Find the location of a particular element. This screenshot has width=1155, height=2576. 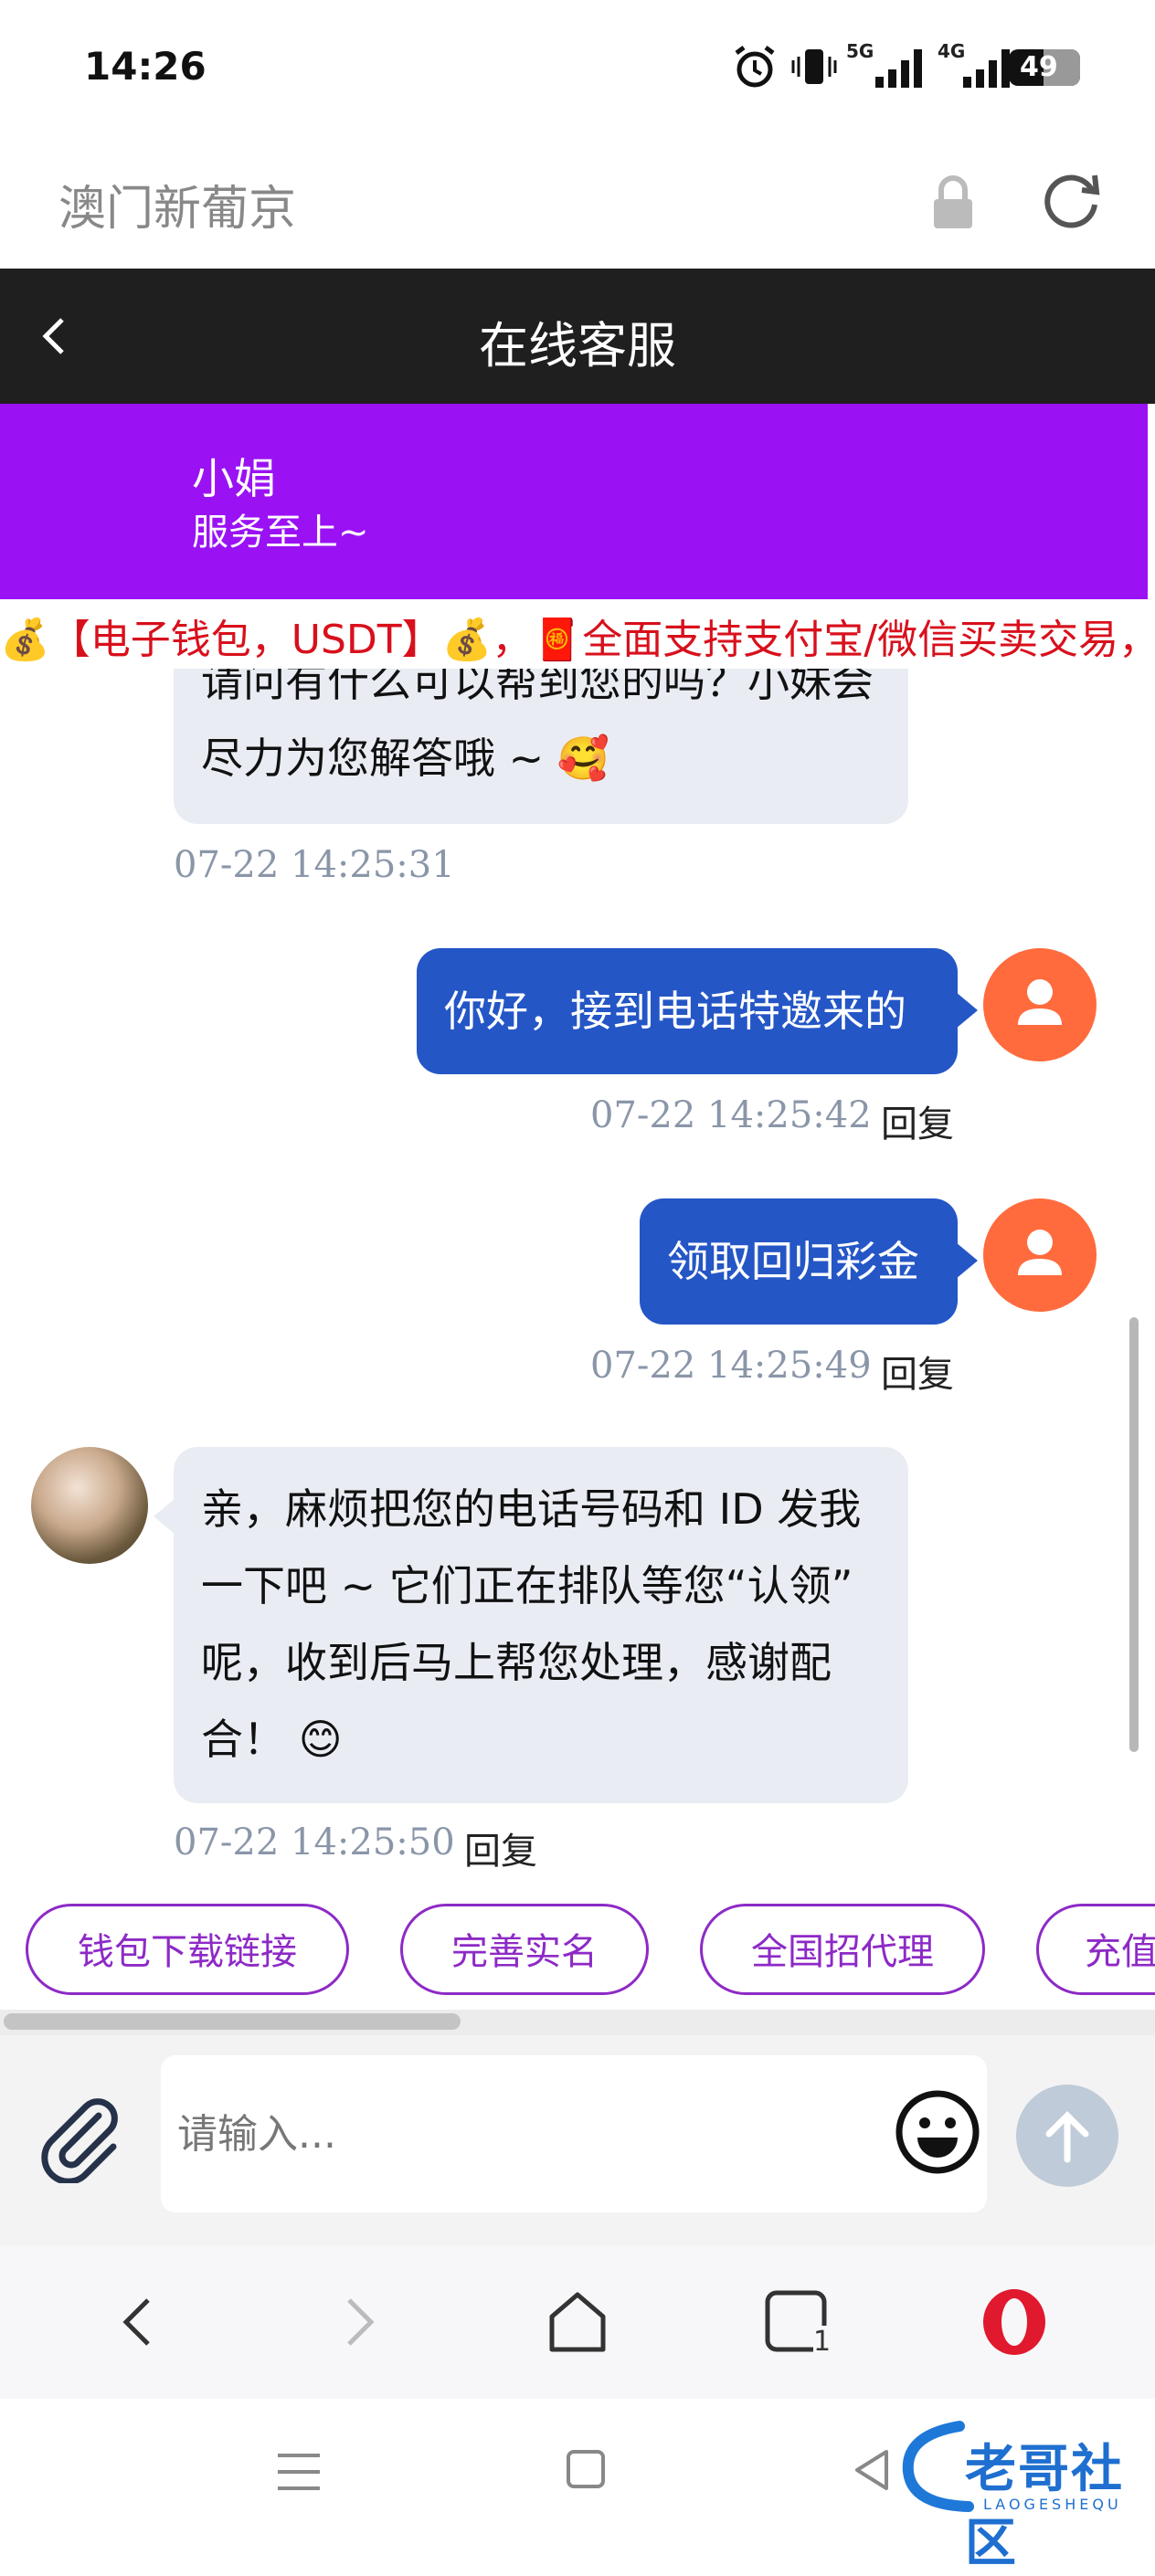

send-button is located at coordinates (1067, 2136).